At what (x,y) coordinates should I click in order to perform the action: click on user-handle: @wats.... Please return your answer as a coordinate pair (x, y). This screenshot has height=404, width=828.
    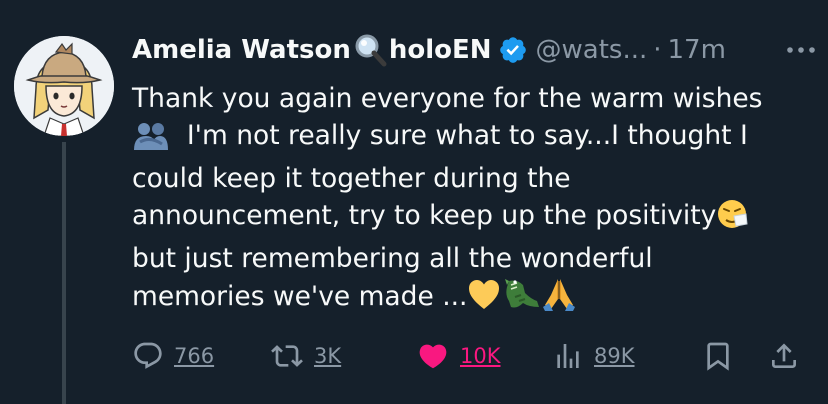
    Looking at the image, I should click on (592, 50).